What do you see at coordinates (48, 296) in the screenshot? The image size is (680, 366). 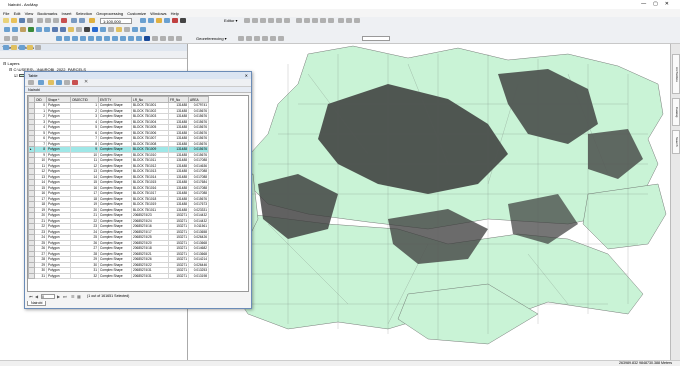 I see `record-number-input: 0` at bounding box center [48, 296].